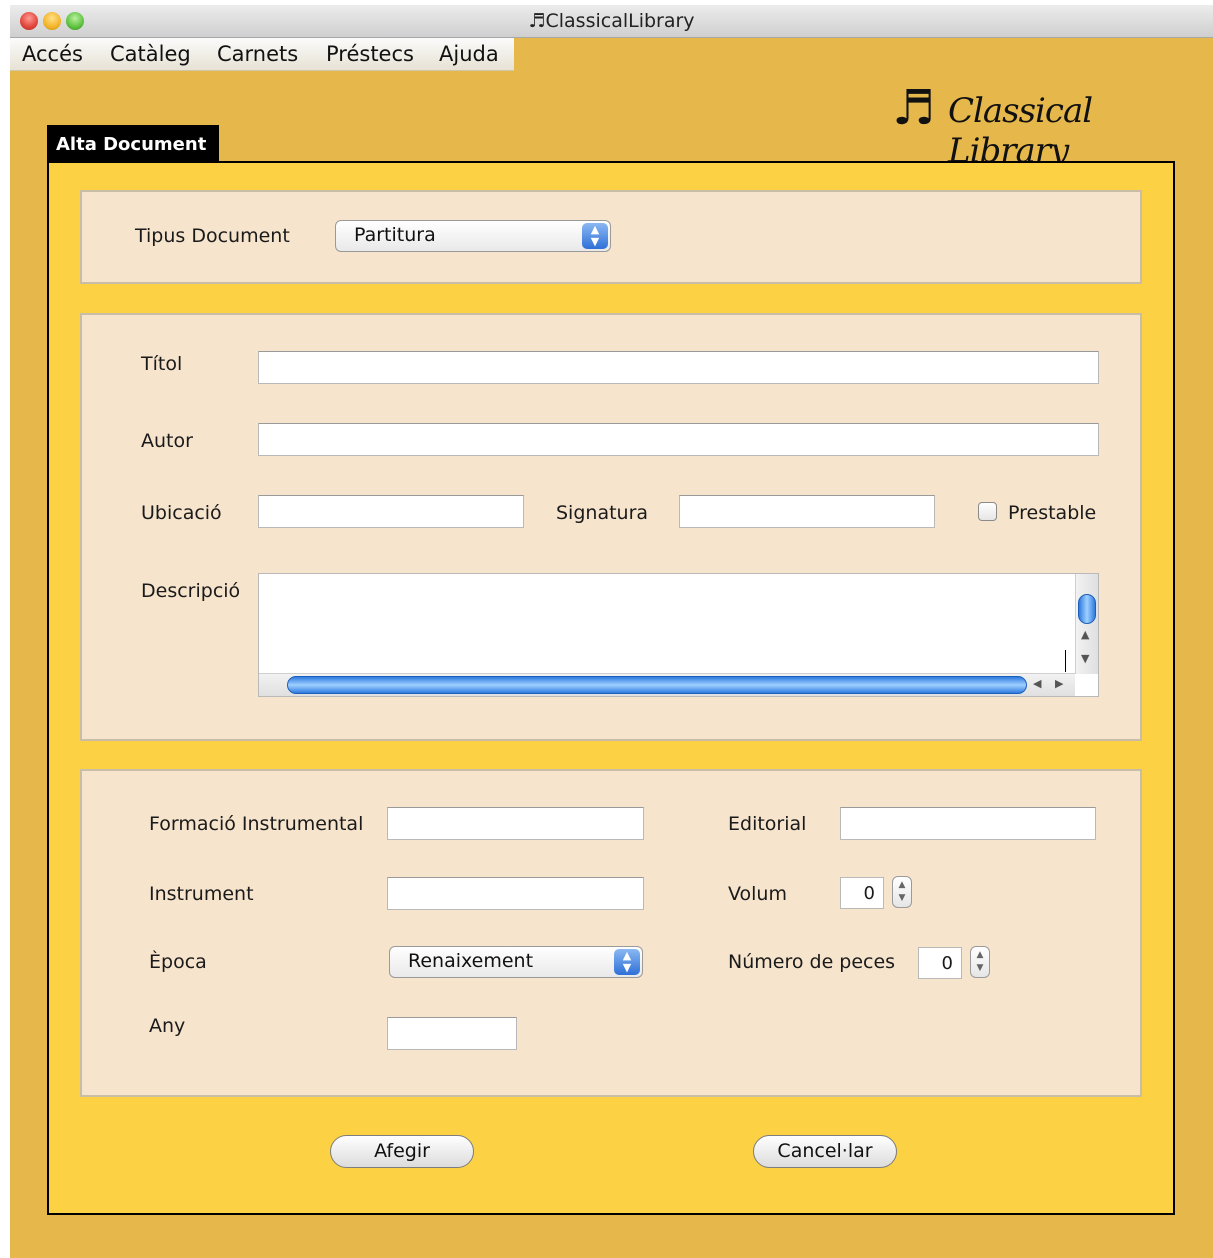  Describe the element at coordinates (902, 892) in the screenshot. I see `volum-stepper: ▲ ▼` at that location.